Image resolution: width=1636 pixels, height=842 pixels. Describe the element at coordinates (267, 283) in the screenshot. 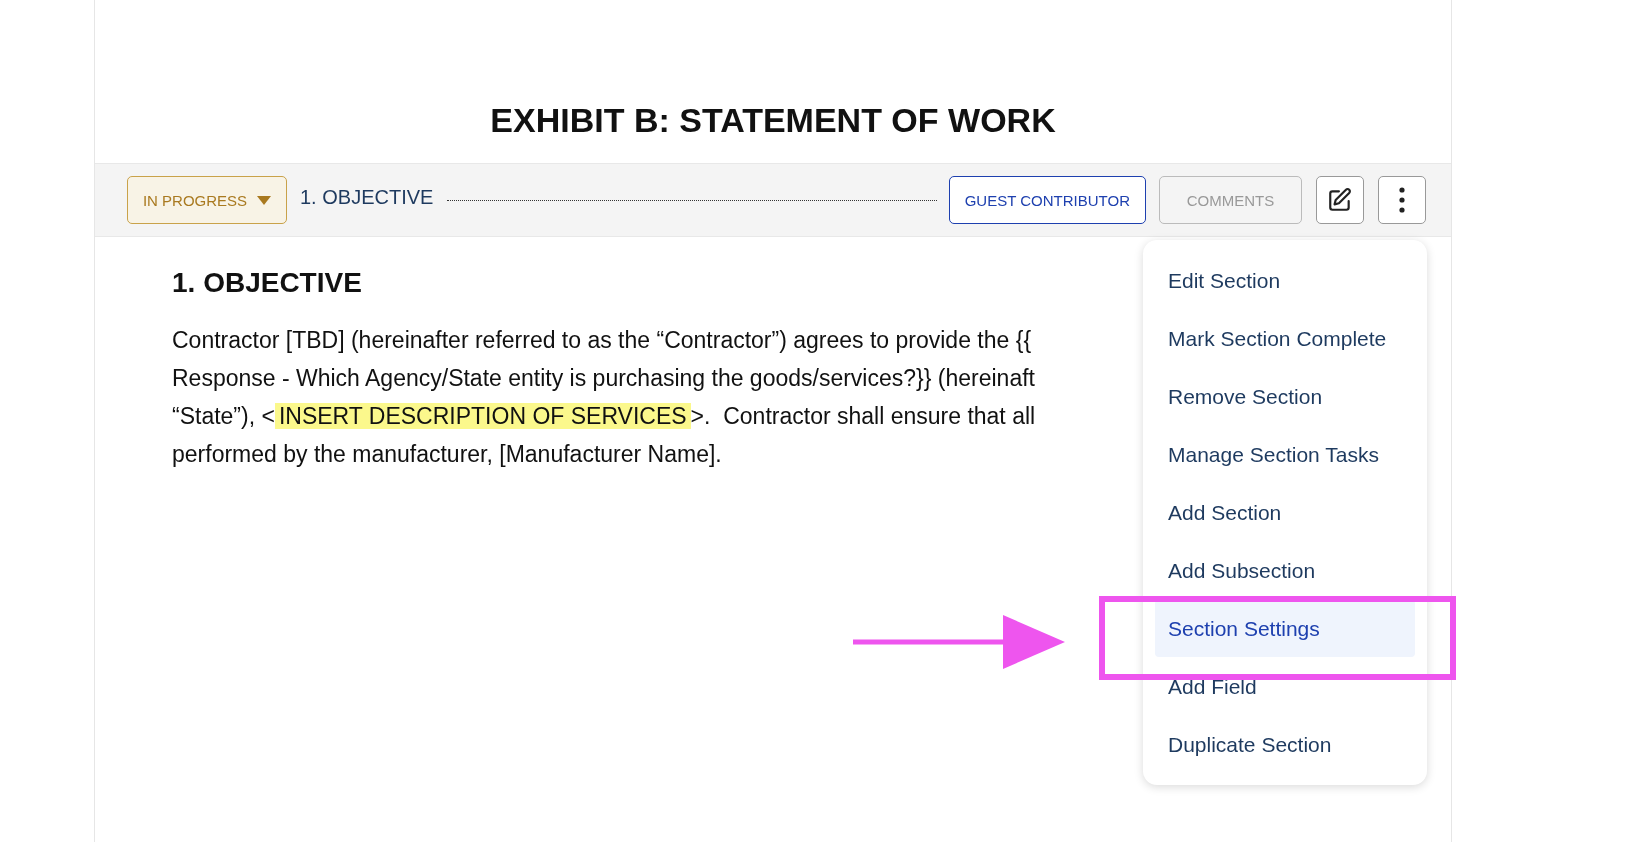

I see `section-heading: 1. OBJECTIVE` at that location.